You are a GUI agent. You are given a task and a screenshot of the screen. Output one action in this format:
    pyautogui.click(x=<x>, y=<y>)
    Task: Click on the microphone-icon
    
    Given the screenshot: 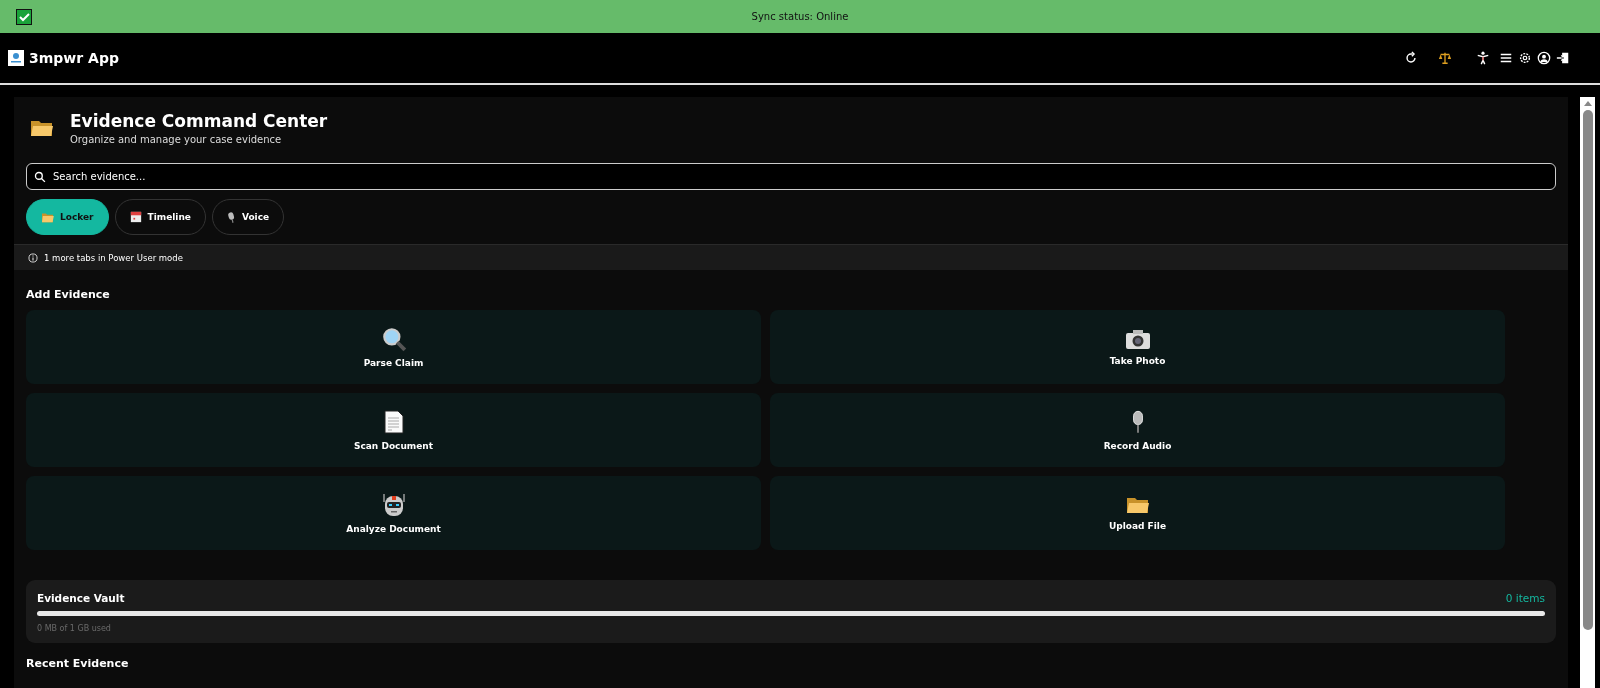 What is the action you would take?
    pyautogui.click(x=231, y=217)
    